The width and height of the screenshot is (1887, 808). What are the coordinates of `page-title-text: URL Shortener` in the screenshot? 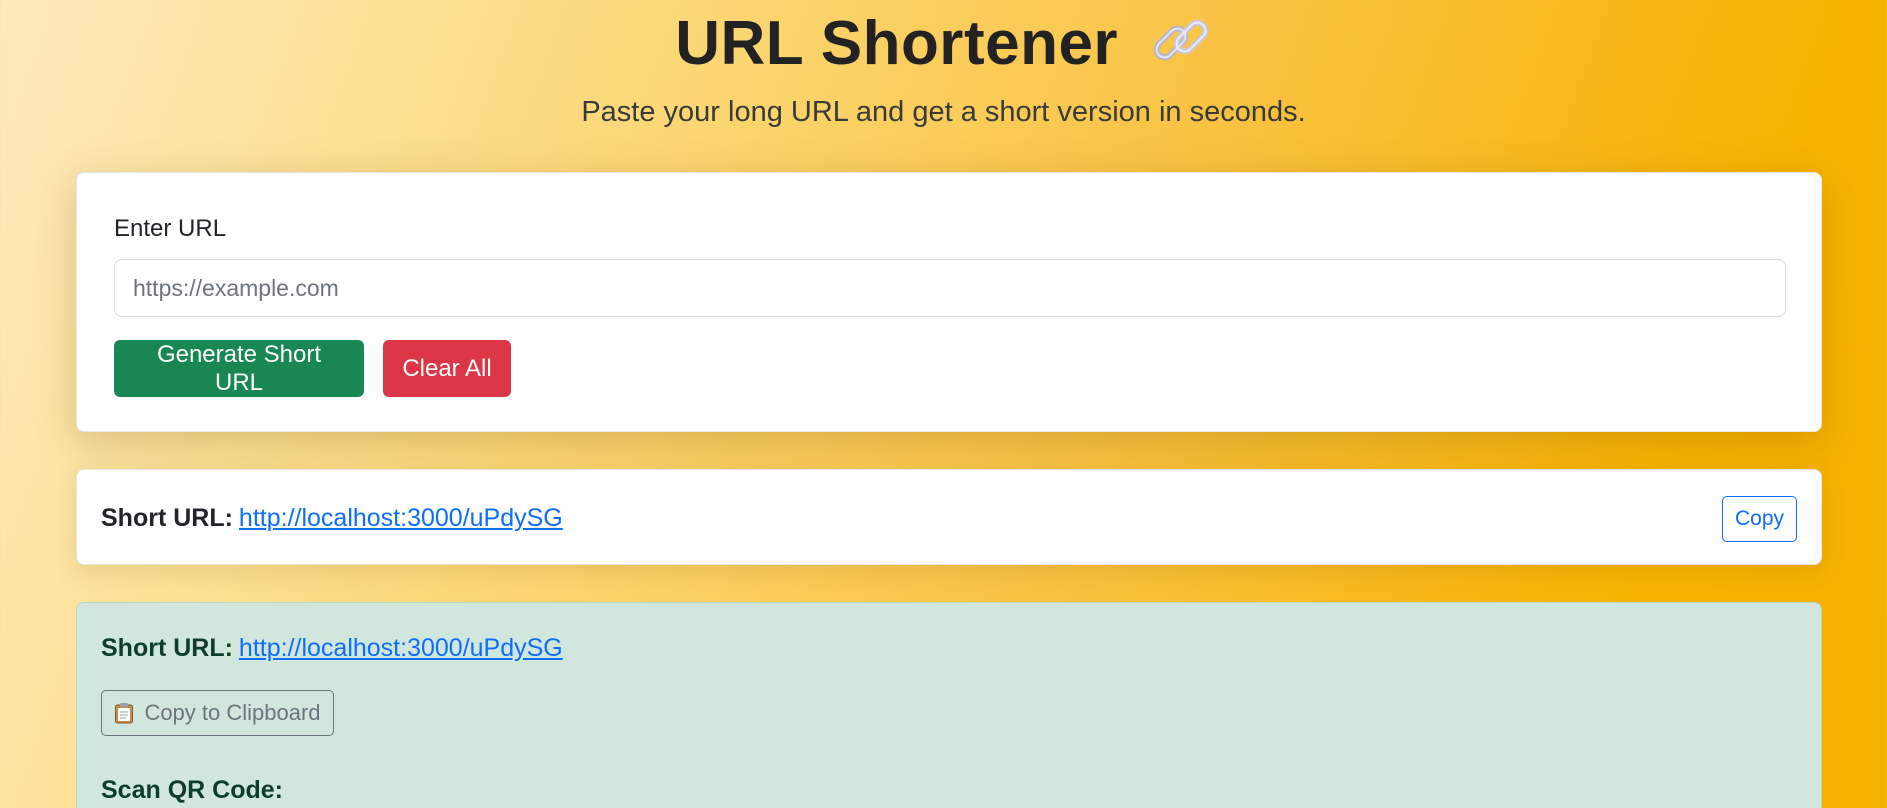 It's located at (897, 43).